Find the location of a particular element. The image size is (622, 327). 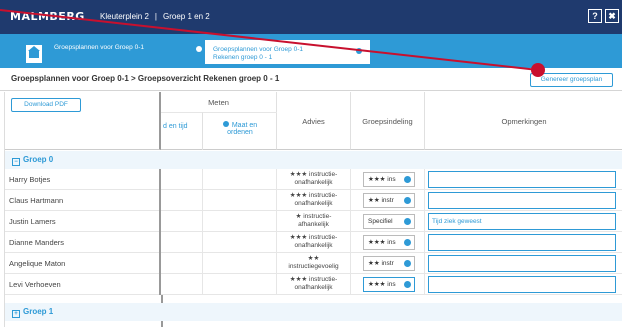

opmerking-input: Tijd ziek geweest is located at coordinates (522, 221).